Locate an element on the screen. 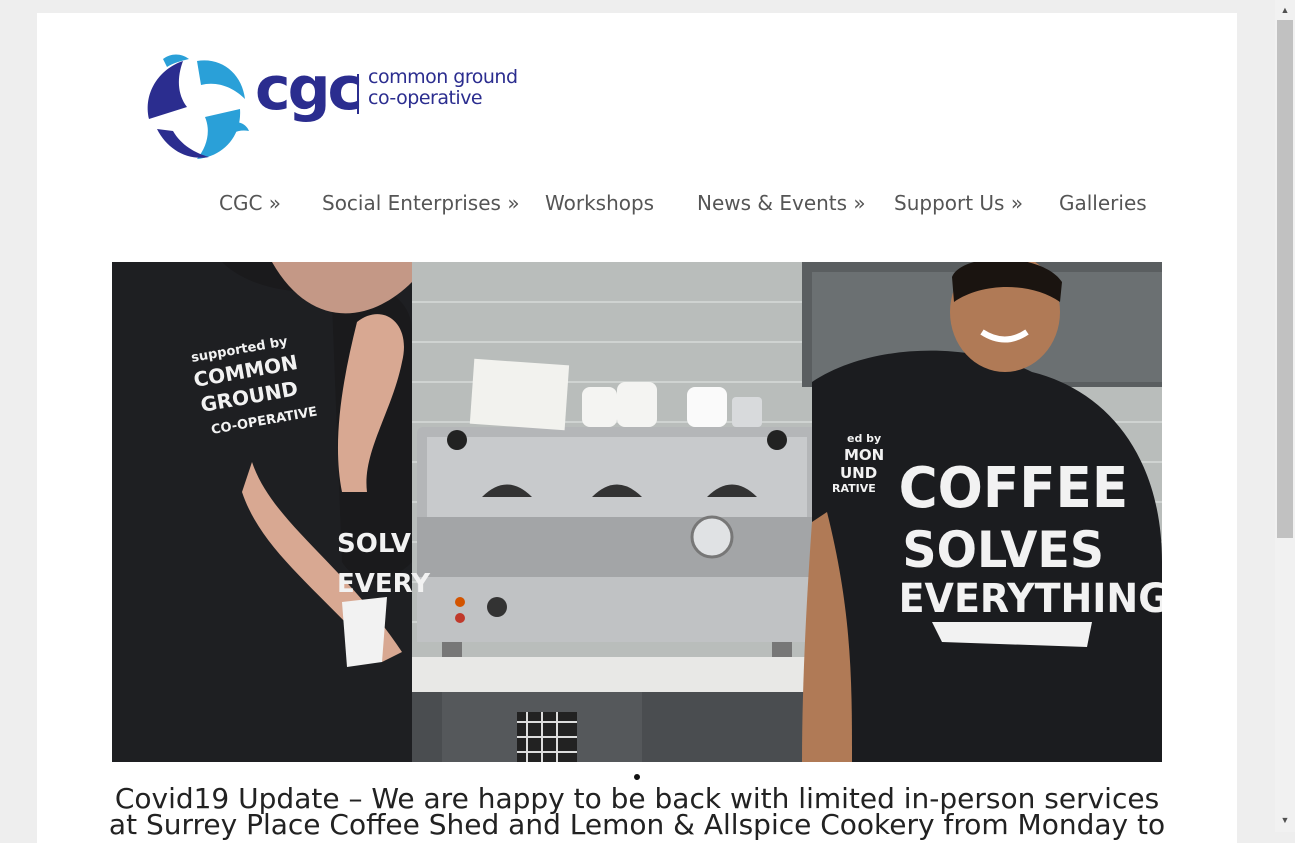 Image resolution: width=1295 pixels, height=843 pixels. nav-item-workshops: Workshops is located at coordinates (599, 203).